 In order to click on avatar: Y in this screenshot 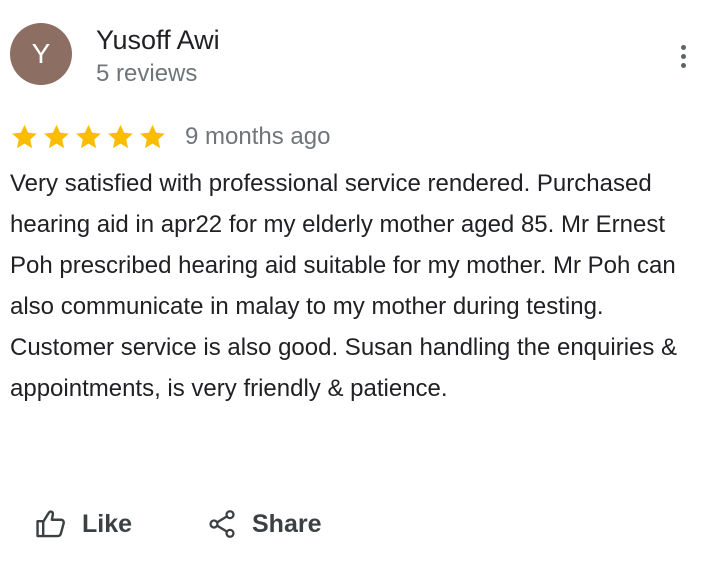, I will do `click(41, 54)`.